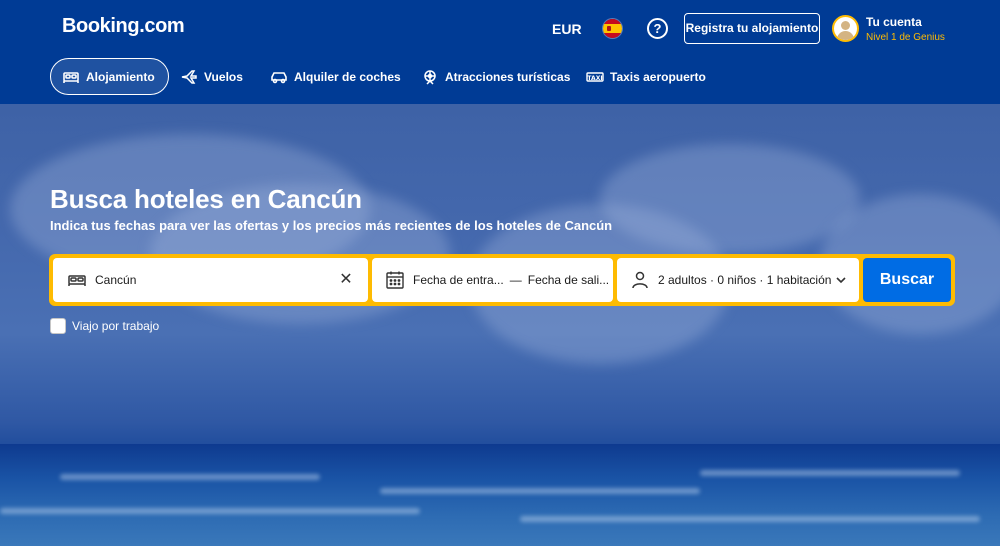 This screenshot has width=1000, height=546. Describe the element at coordinates (905, 37) in the screenshot. I see `genius-level: Nivel 1 de Genius` at that location.